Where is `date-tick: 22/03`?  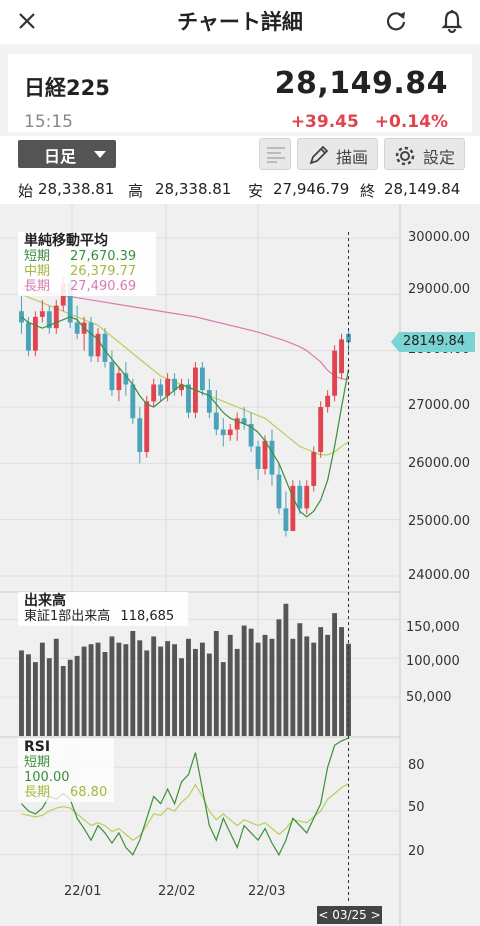 date-tick: 22/03 is located at coordinates (267, 891).